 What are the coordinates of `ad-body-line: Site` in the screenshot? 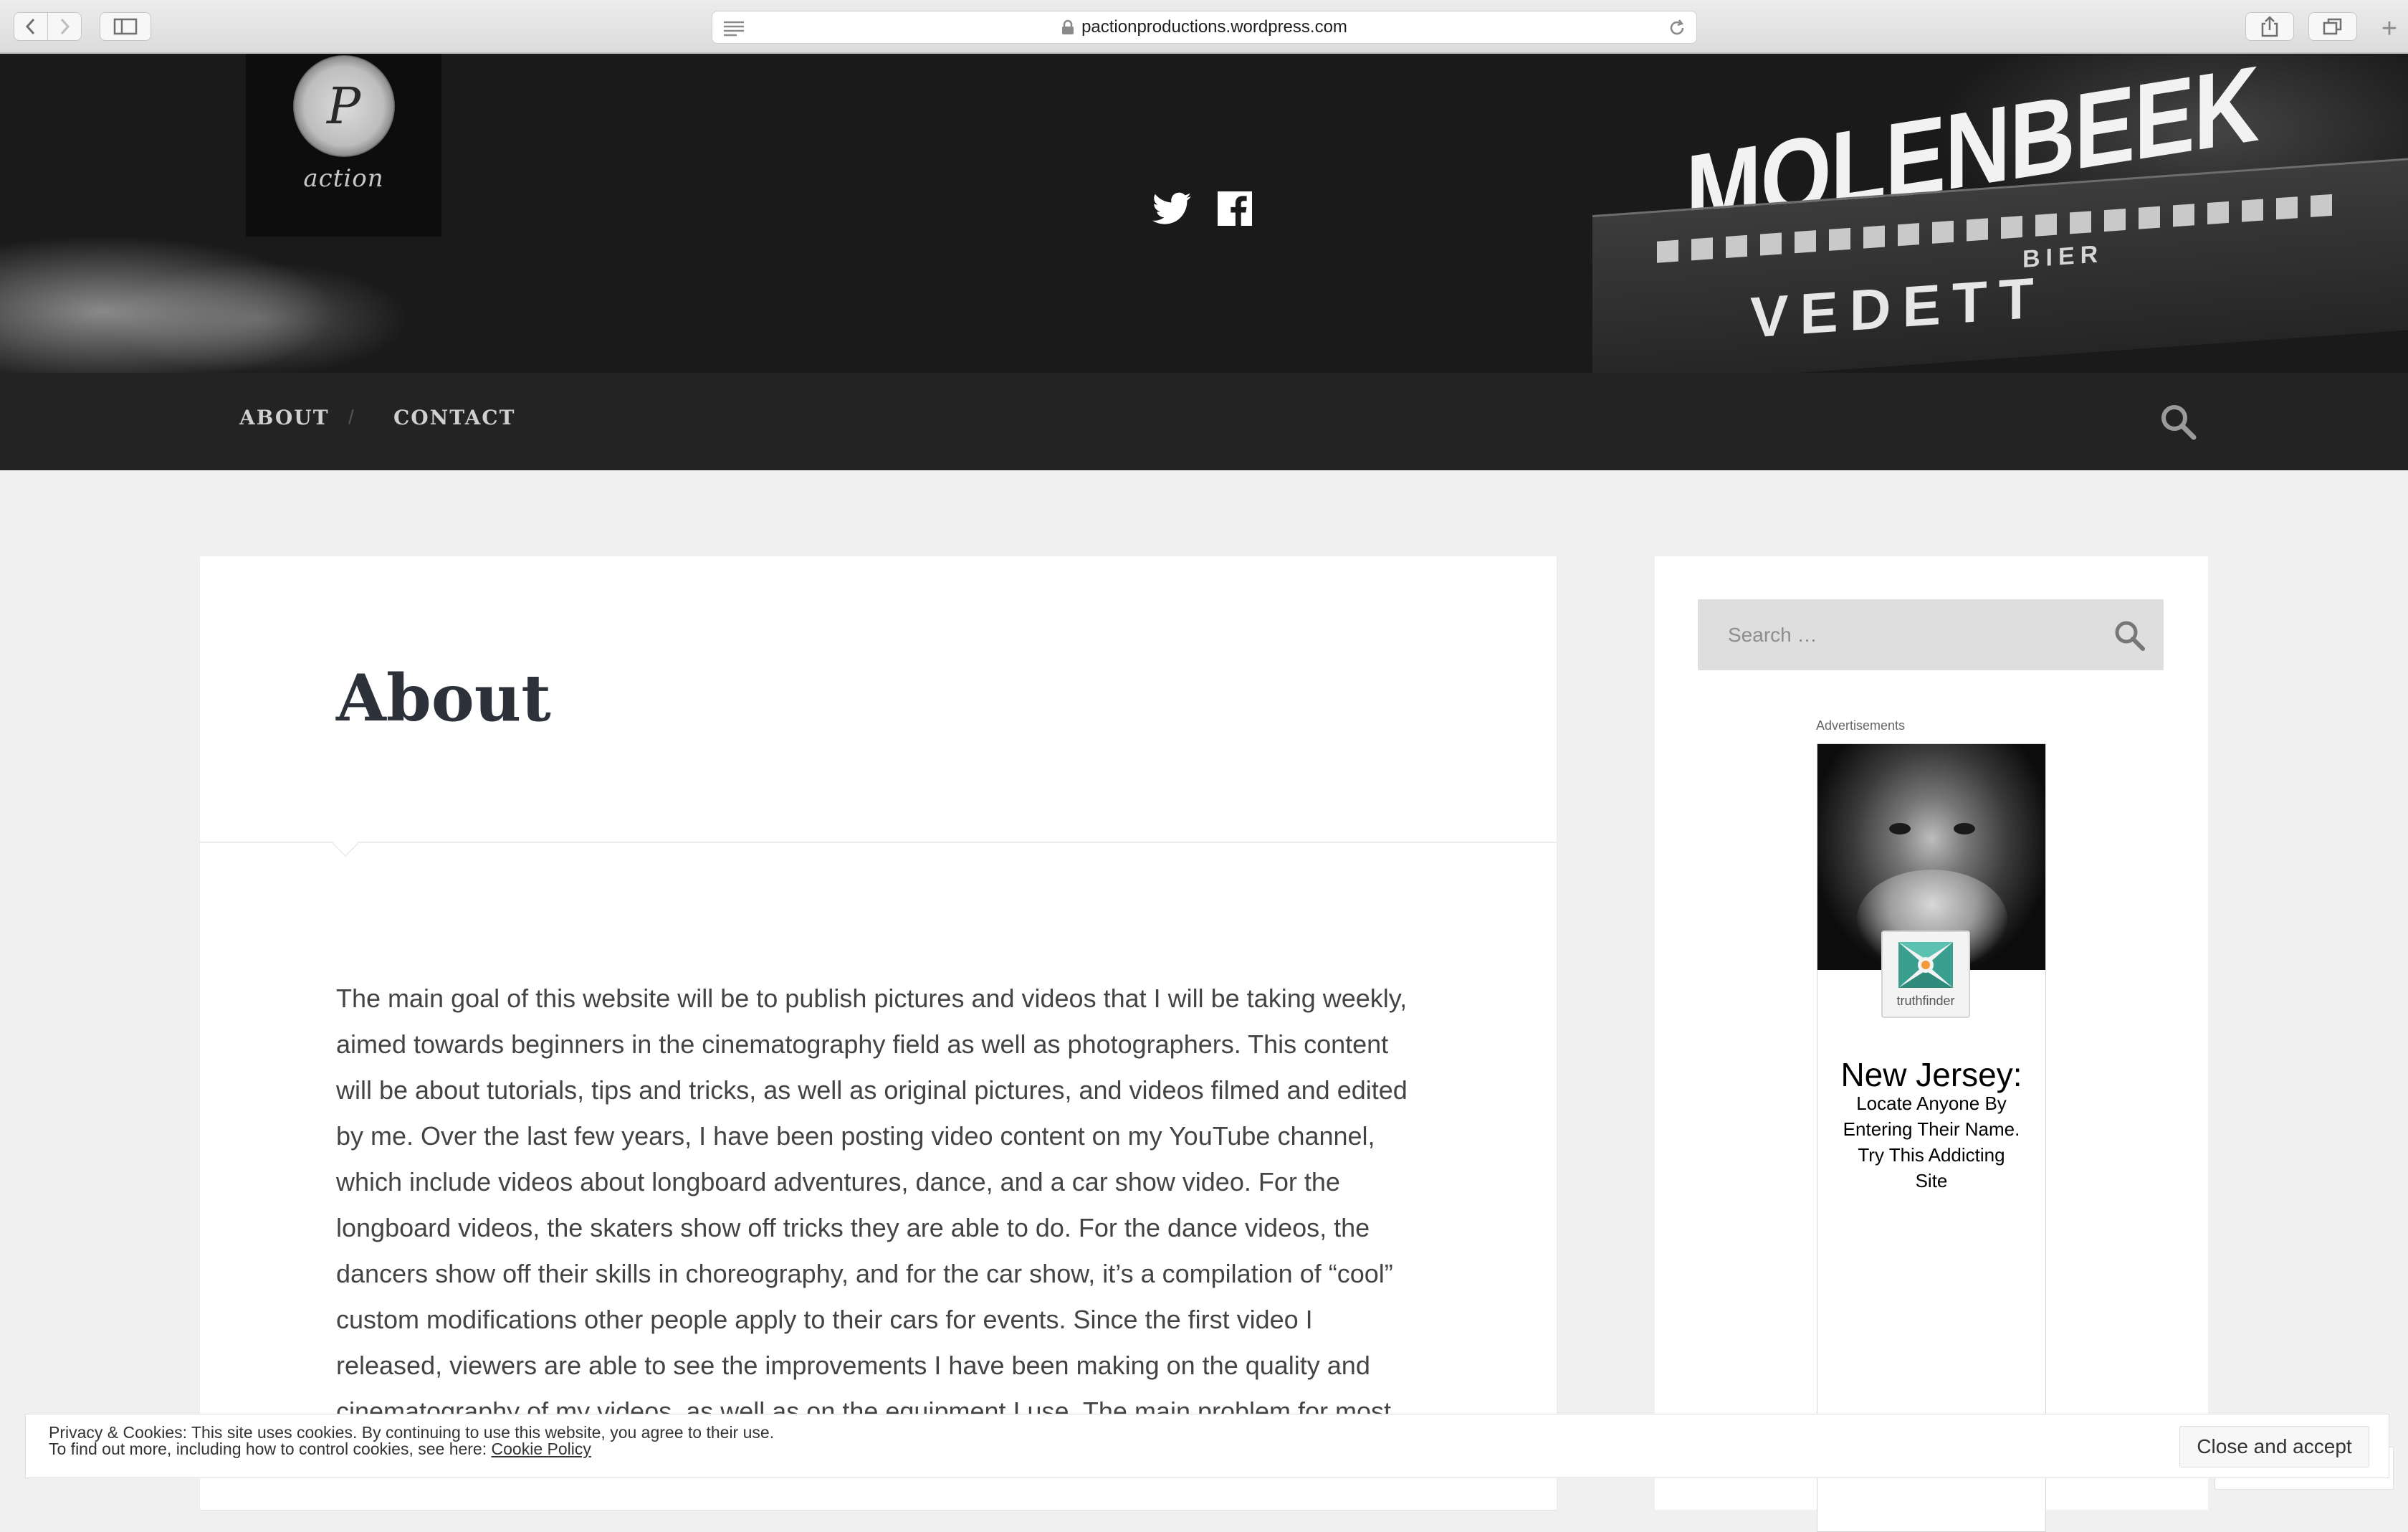 It's located at (1932, 1180).